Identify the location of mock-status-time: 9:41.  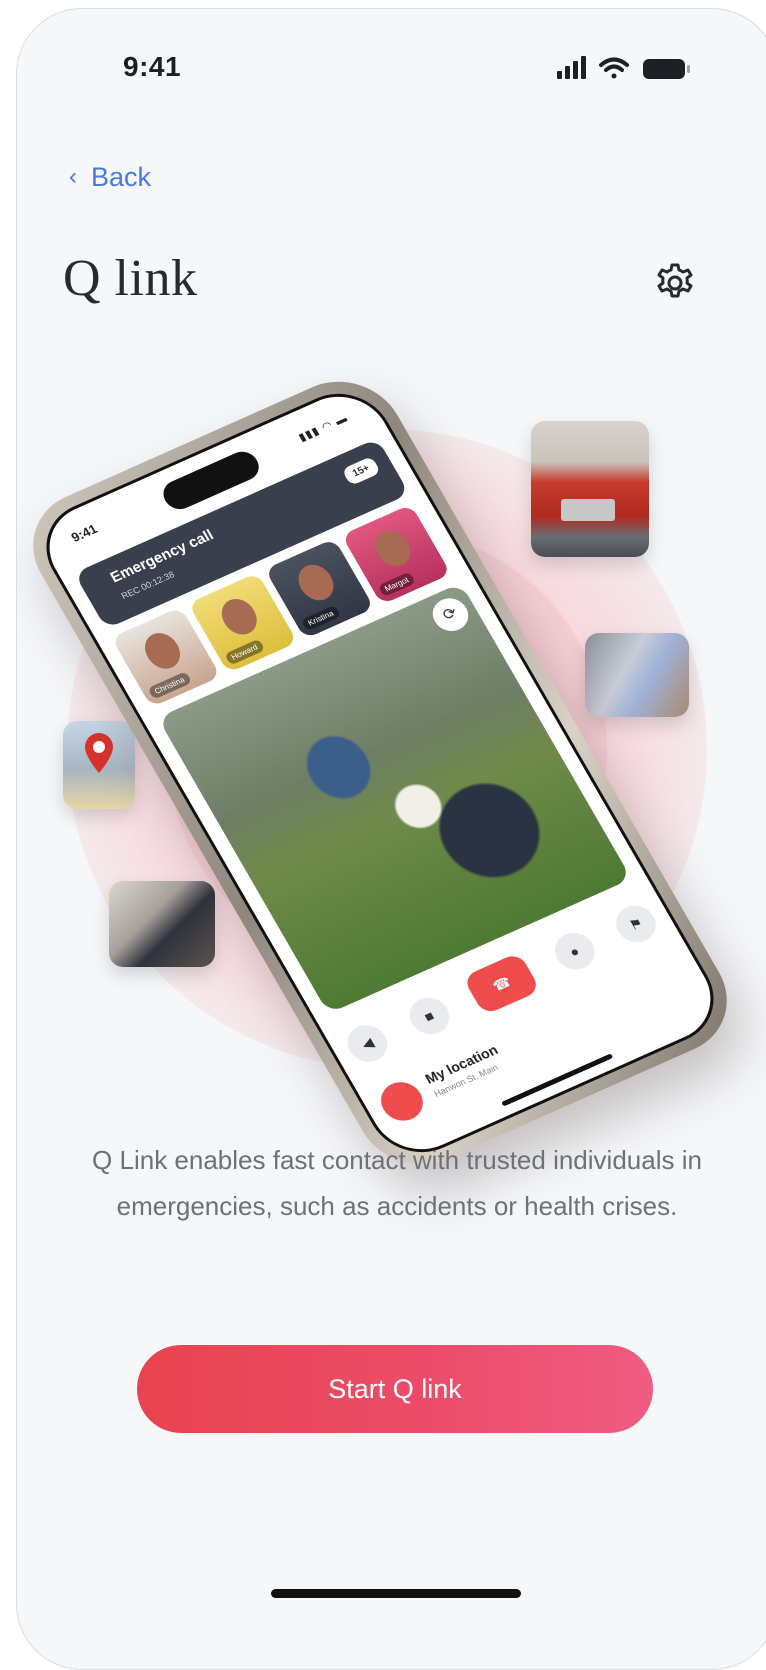
(84, 533).